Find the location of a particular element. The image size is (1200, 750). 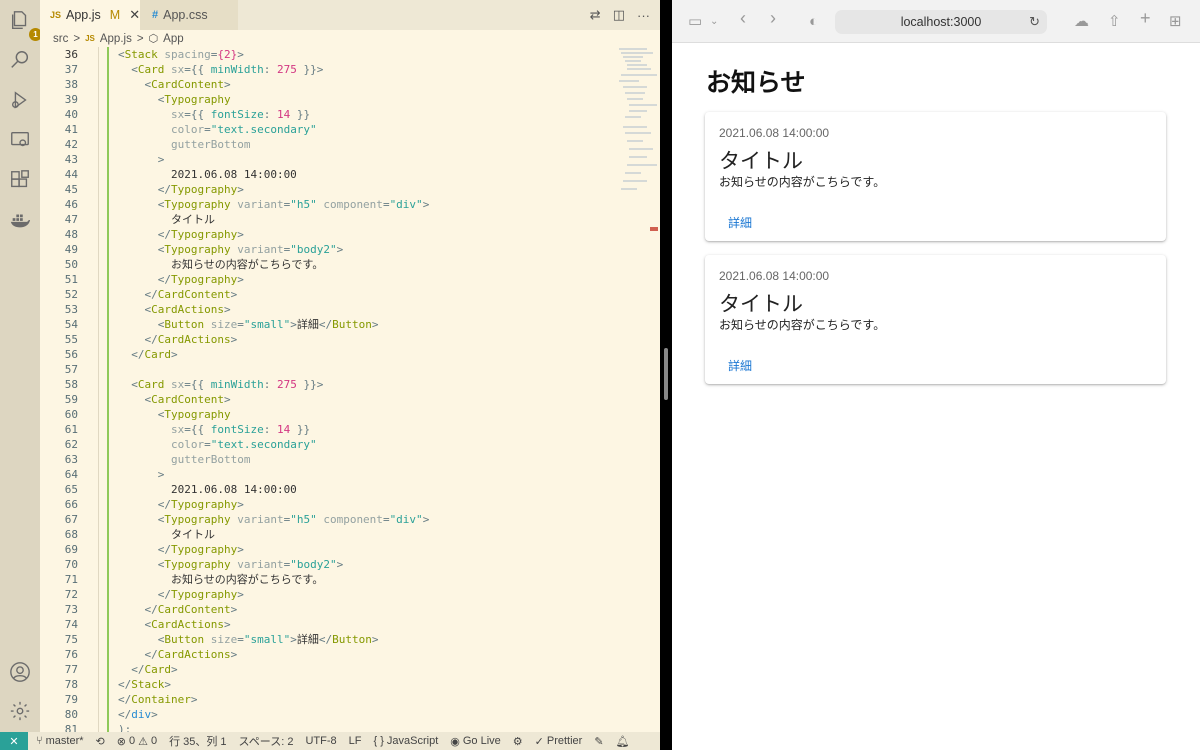

settings-gear-icon is located at coordinates (20, 711).